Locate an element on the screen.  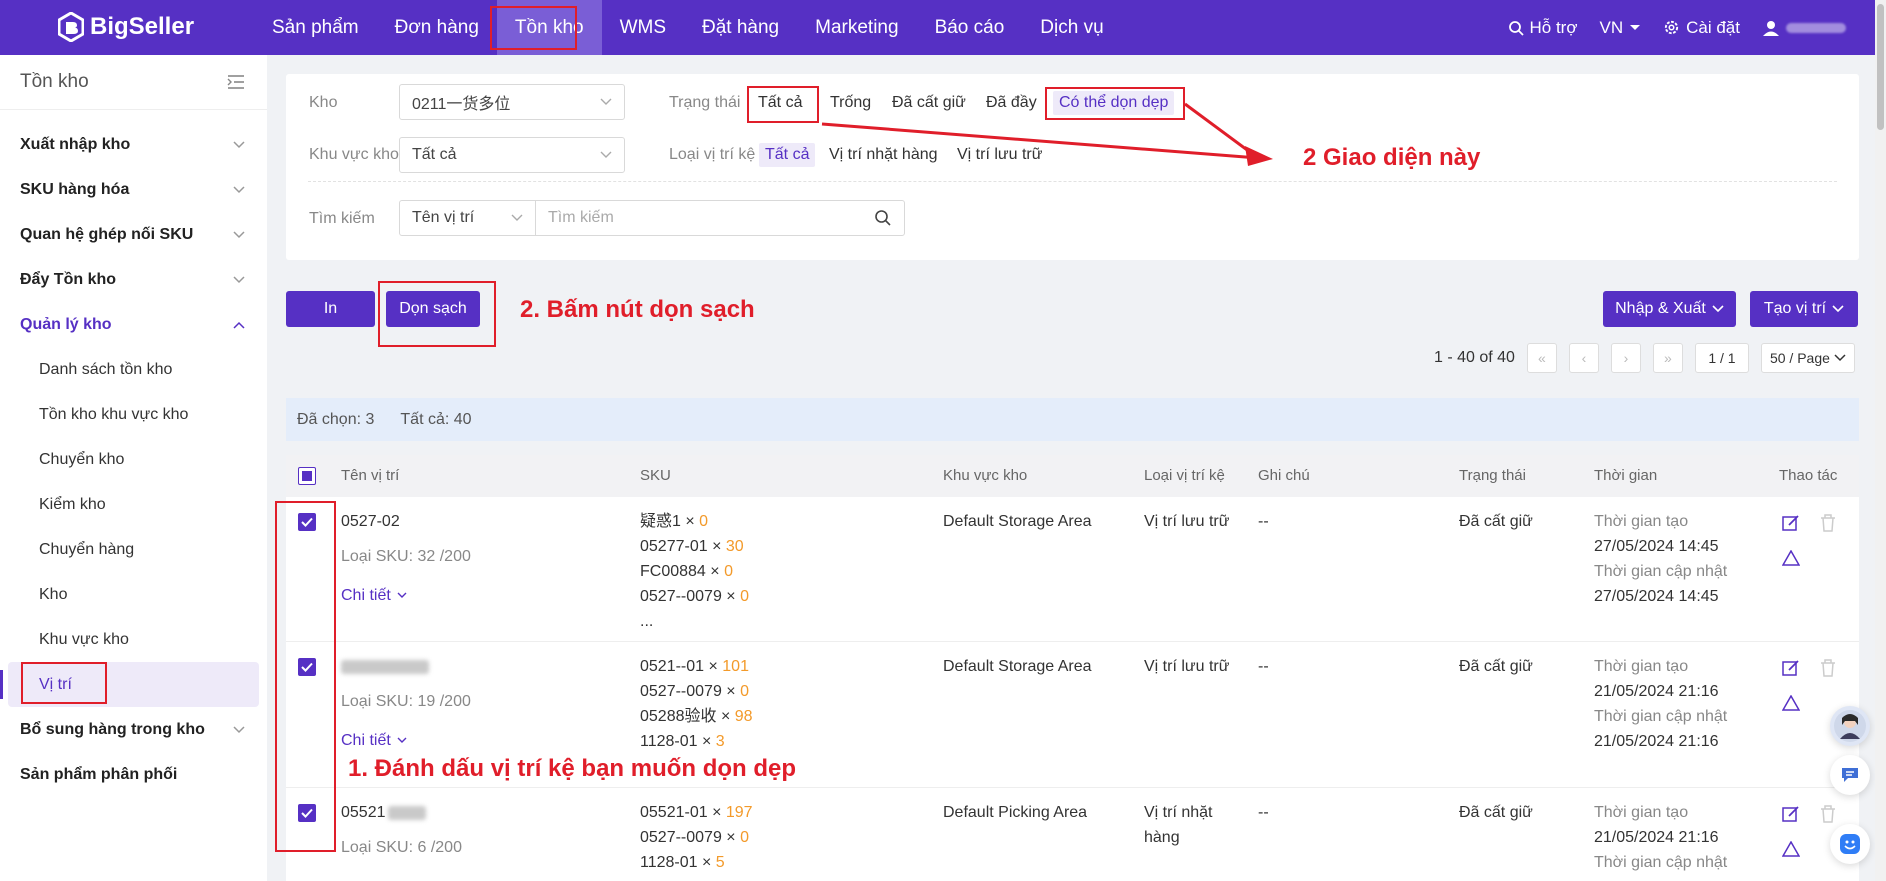
annotation-arrows is located at coordinates (1047, 134).